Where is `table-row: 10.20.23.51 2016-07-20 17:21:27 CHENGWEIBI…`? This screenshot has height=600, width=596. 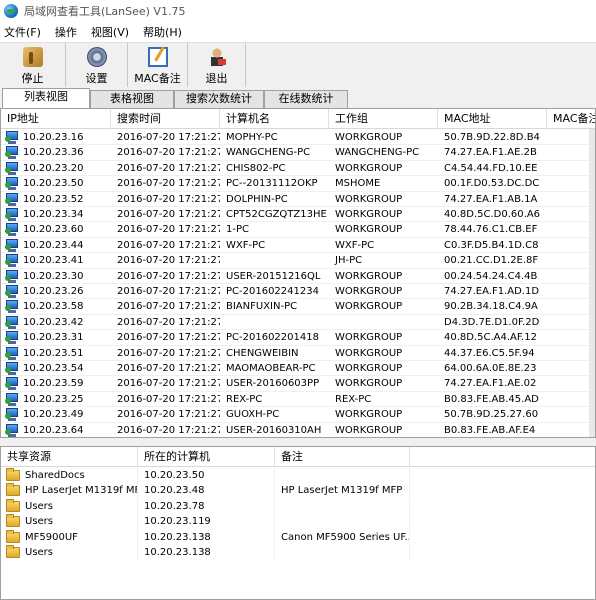 table-row: 10.20.23.51 2016-07-20 17:21:27 CHENGWEIBI… is located at coordinates (298, 353).